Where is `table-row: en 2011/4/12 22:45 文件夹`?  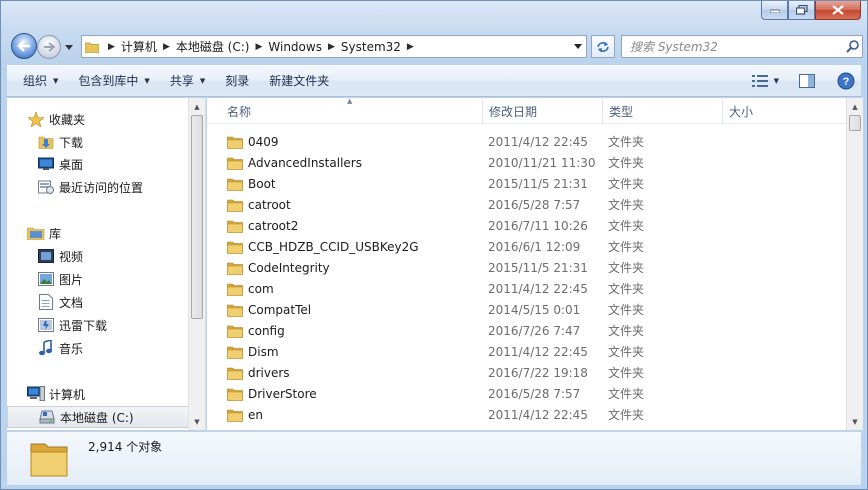
table-row: en 2011/4/12 22:45 文件夹 is located at coordinates (526, 414).